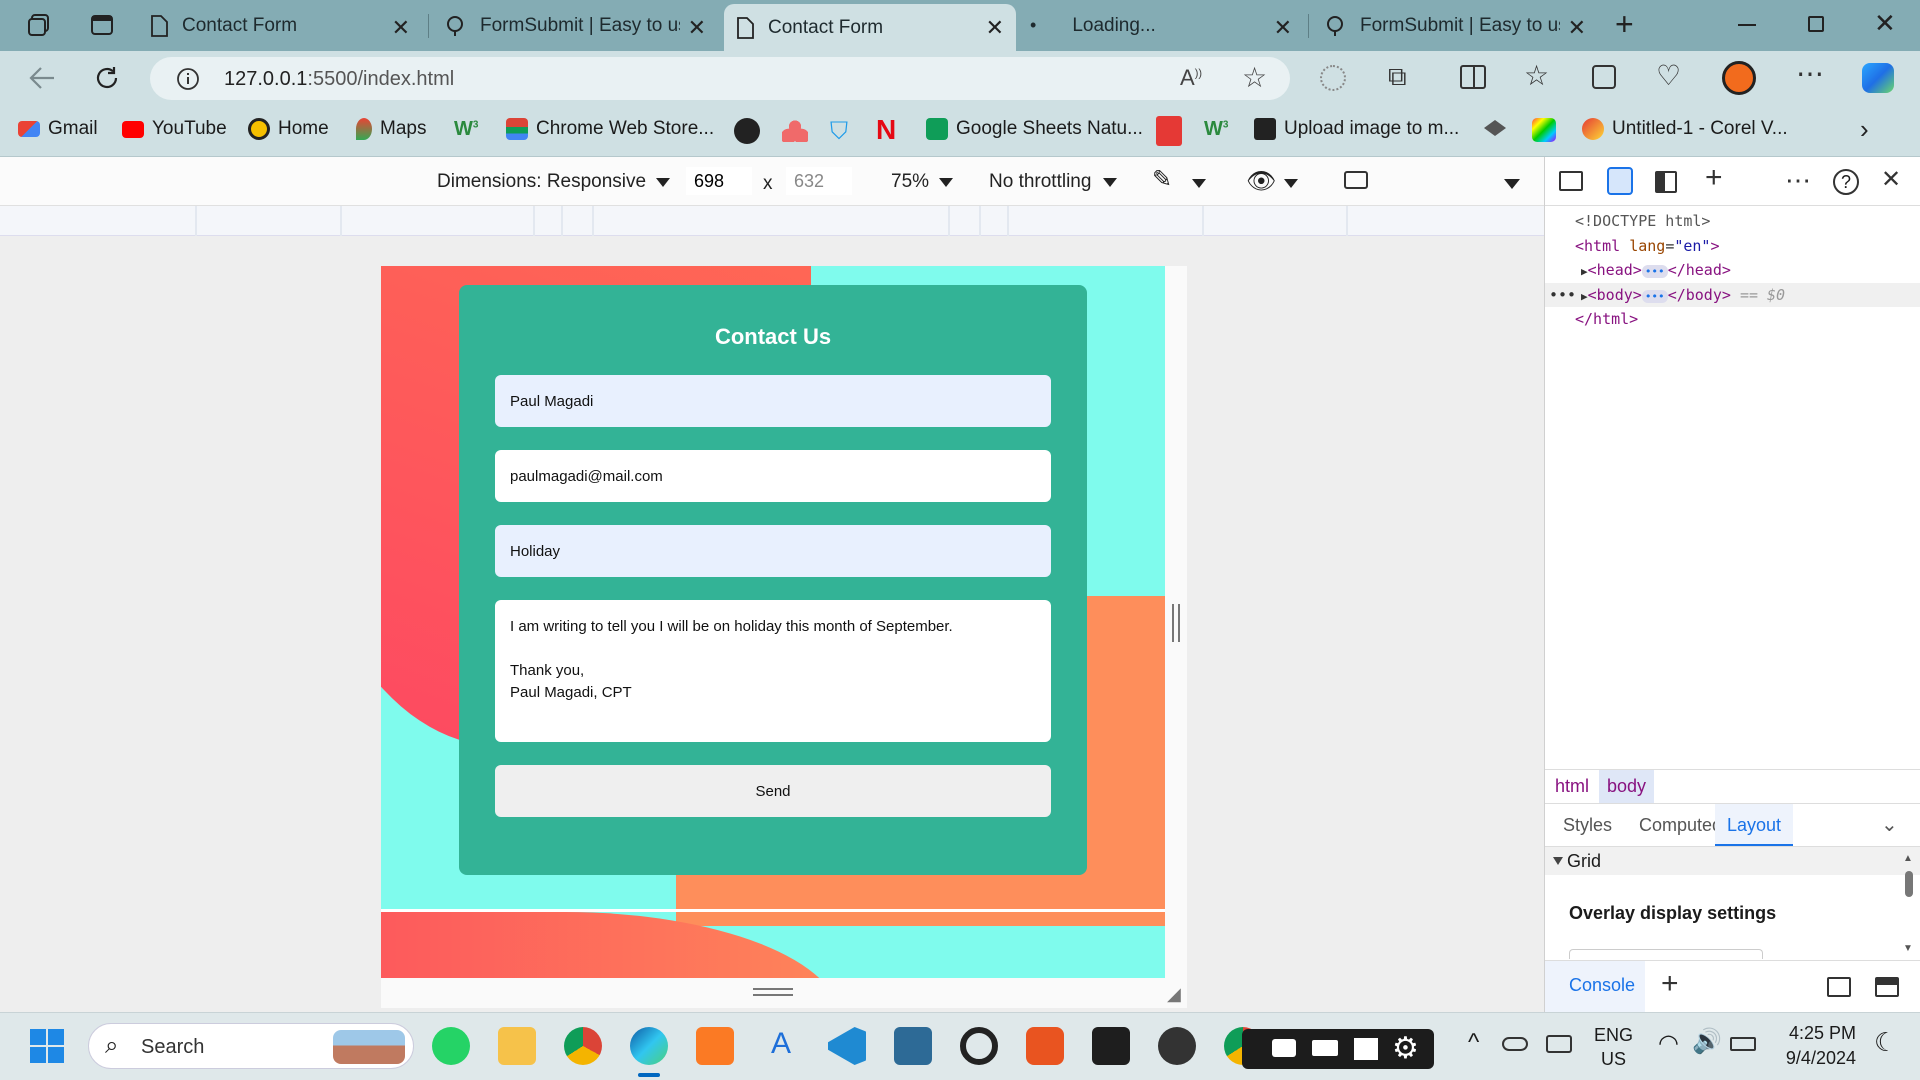 The height and width of the screenshot is (1080, 1920). I want to click on dock-side-icon, so click(1666, 182).